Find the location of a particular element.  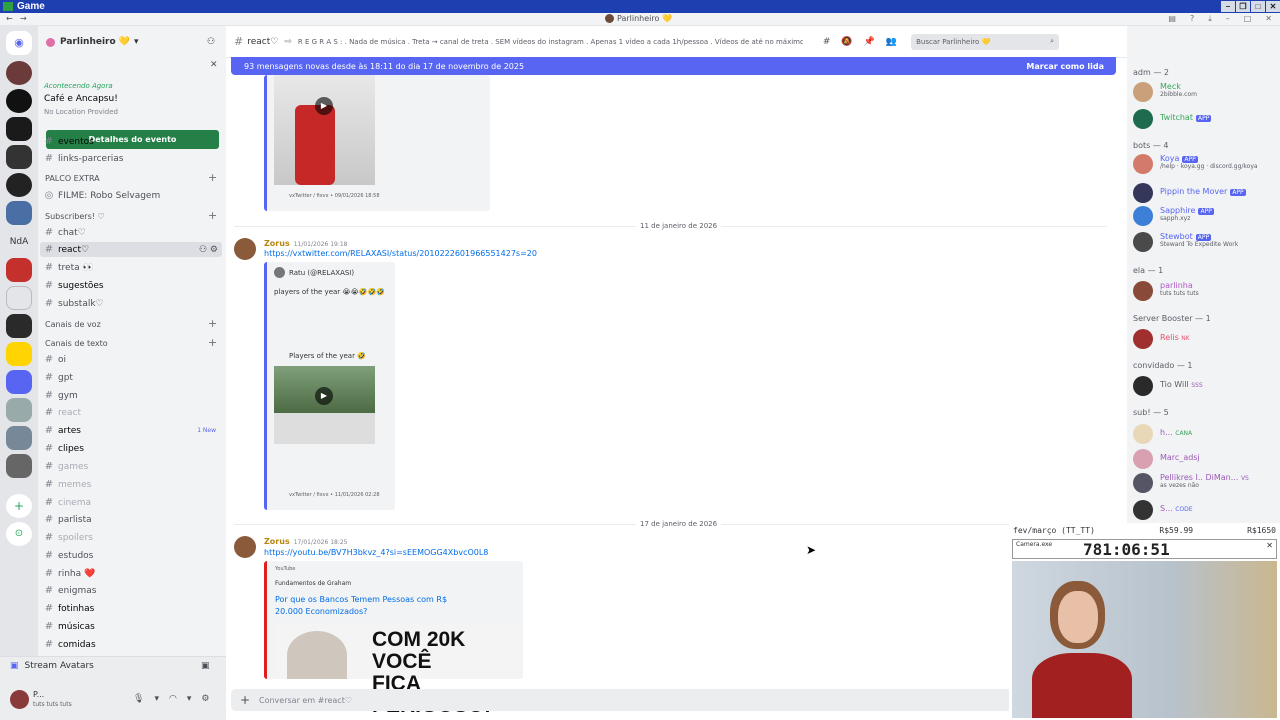

microphone-icon: 🎙 is located at coordinates (138, 699).